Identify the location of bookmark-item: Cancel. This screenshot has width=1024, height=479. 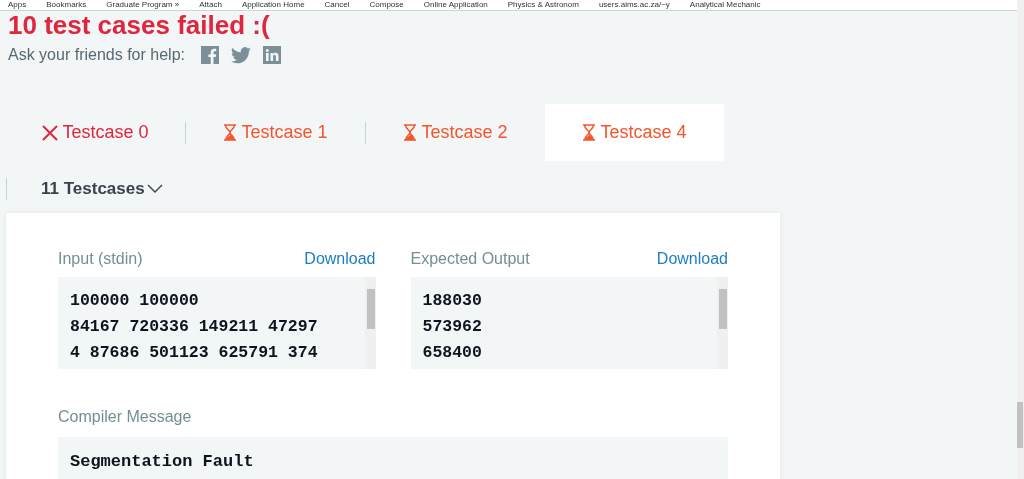
(337, 5).